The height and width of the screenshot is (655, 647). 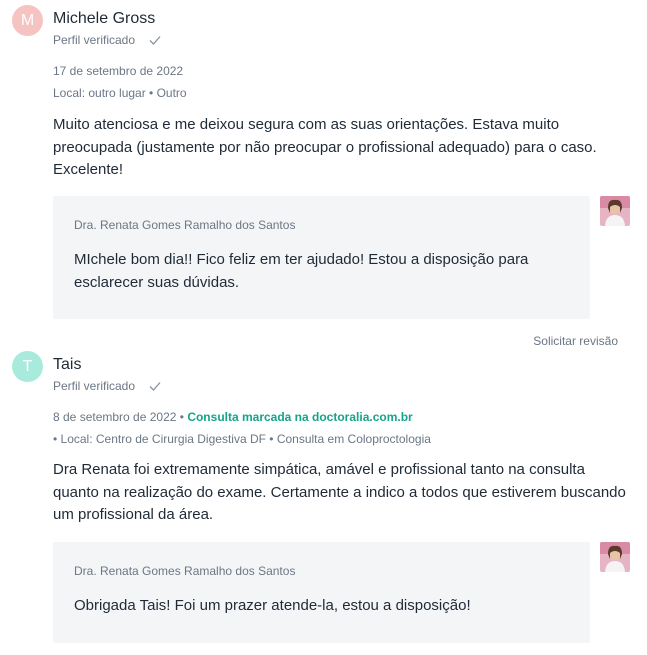 I want to click on review-date: 17 de setembro de 2022, so click(x=118, y=71).